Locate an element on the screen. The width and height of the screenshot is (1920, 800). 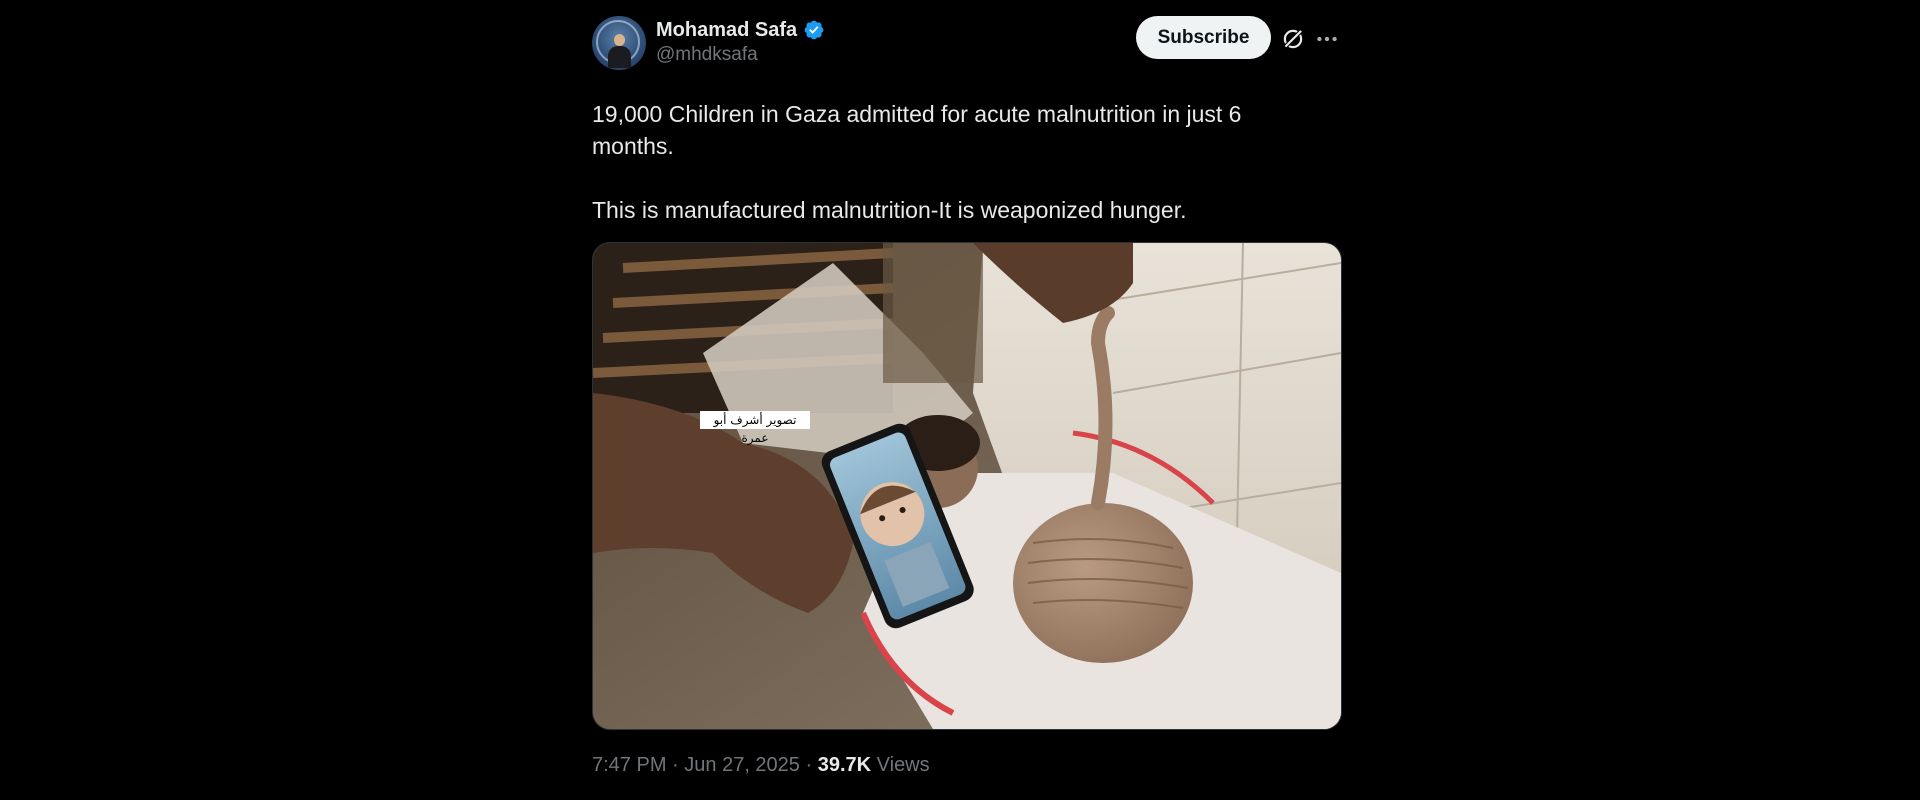
author-block: Mohamad Safa @mhdksafa is located at coordinates (740, 41).